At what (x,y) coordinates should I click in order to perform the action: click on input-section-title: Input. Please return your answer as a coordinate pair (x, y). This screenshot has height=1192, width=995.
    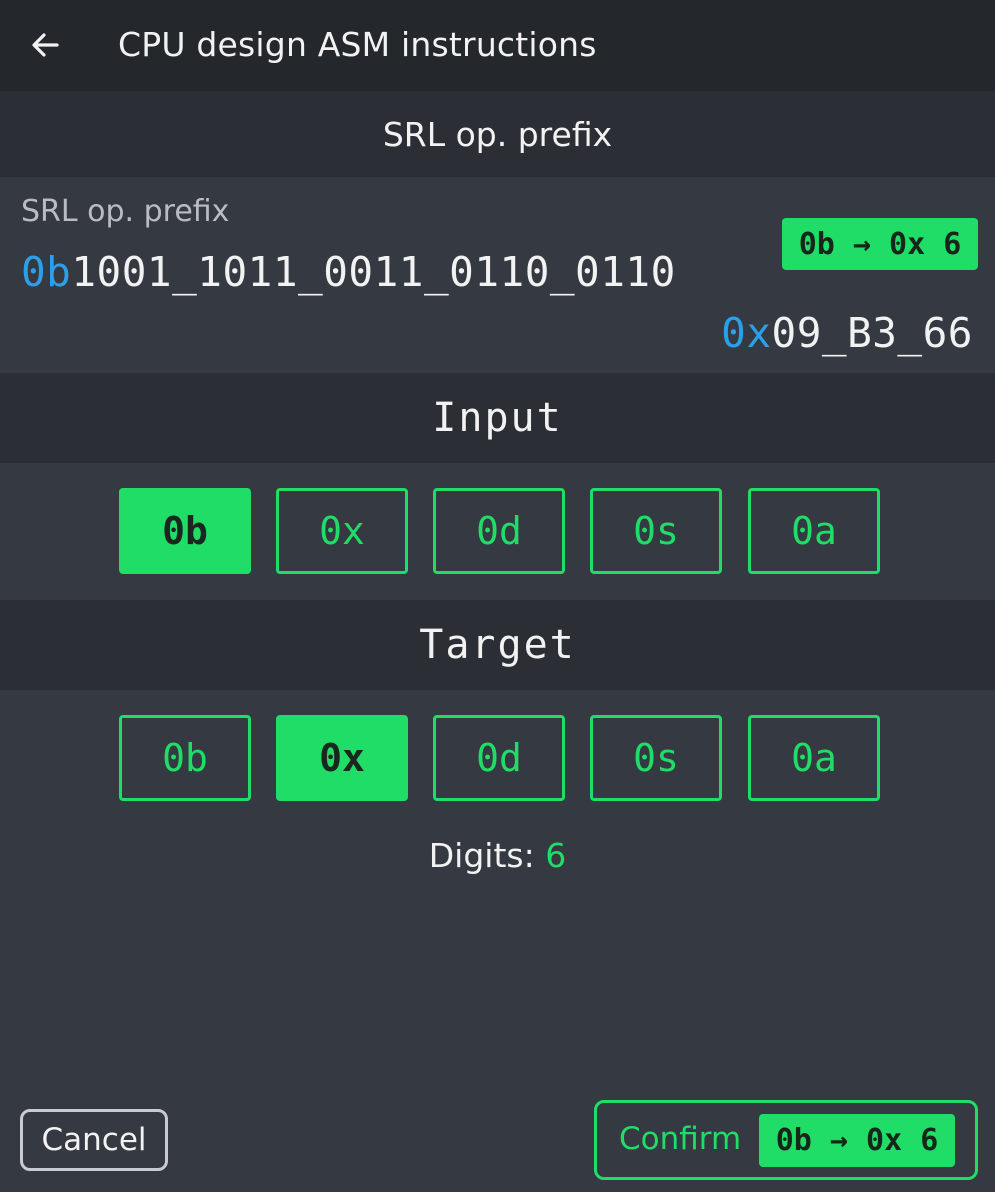
    Looking at the image, I should click on (497, 418).